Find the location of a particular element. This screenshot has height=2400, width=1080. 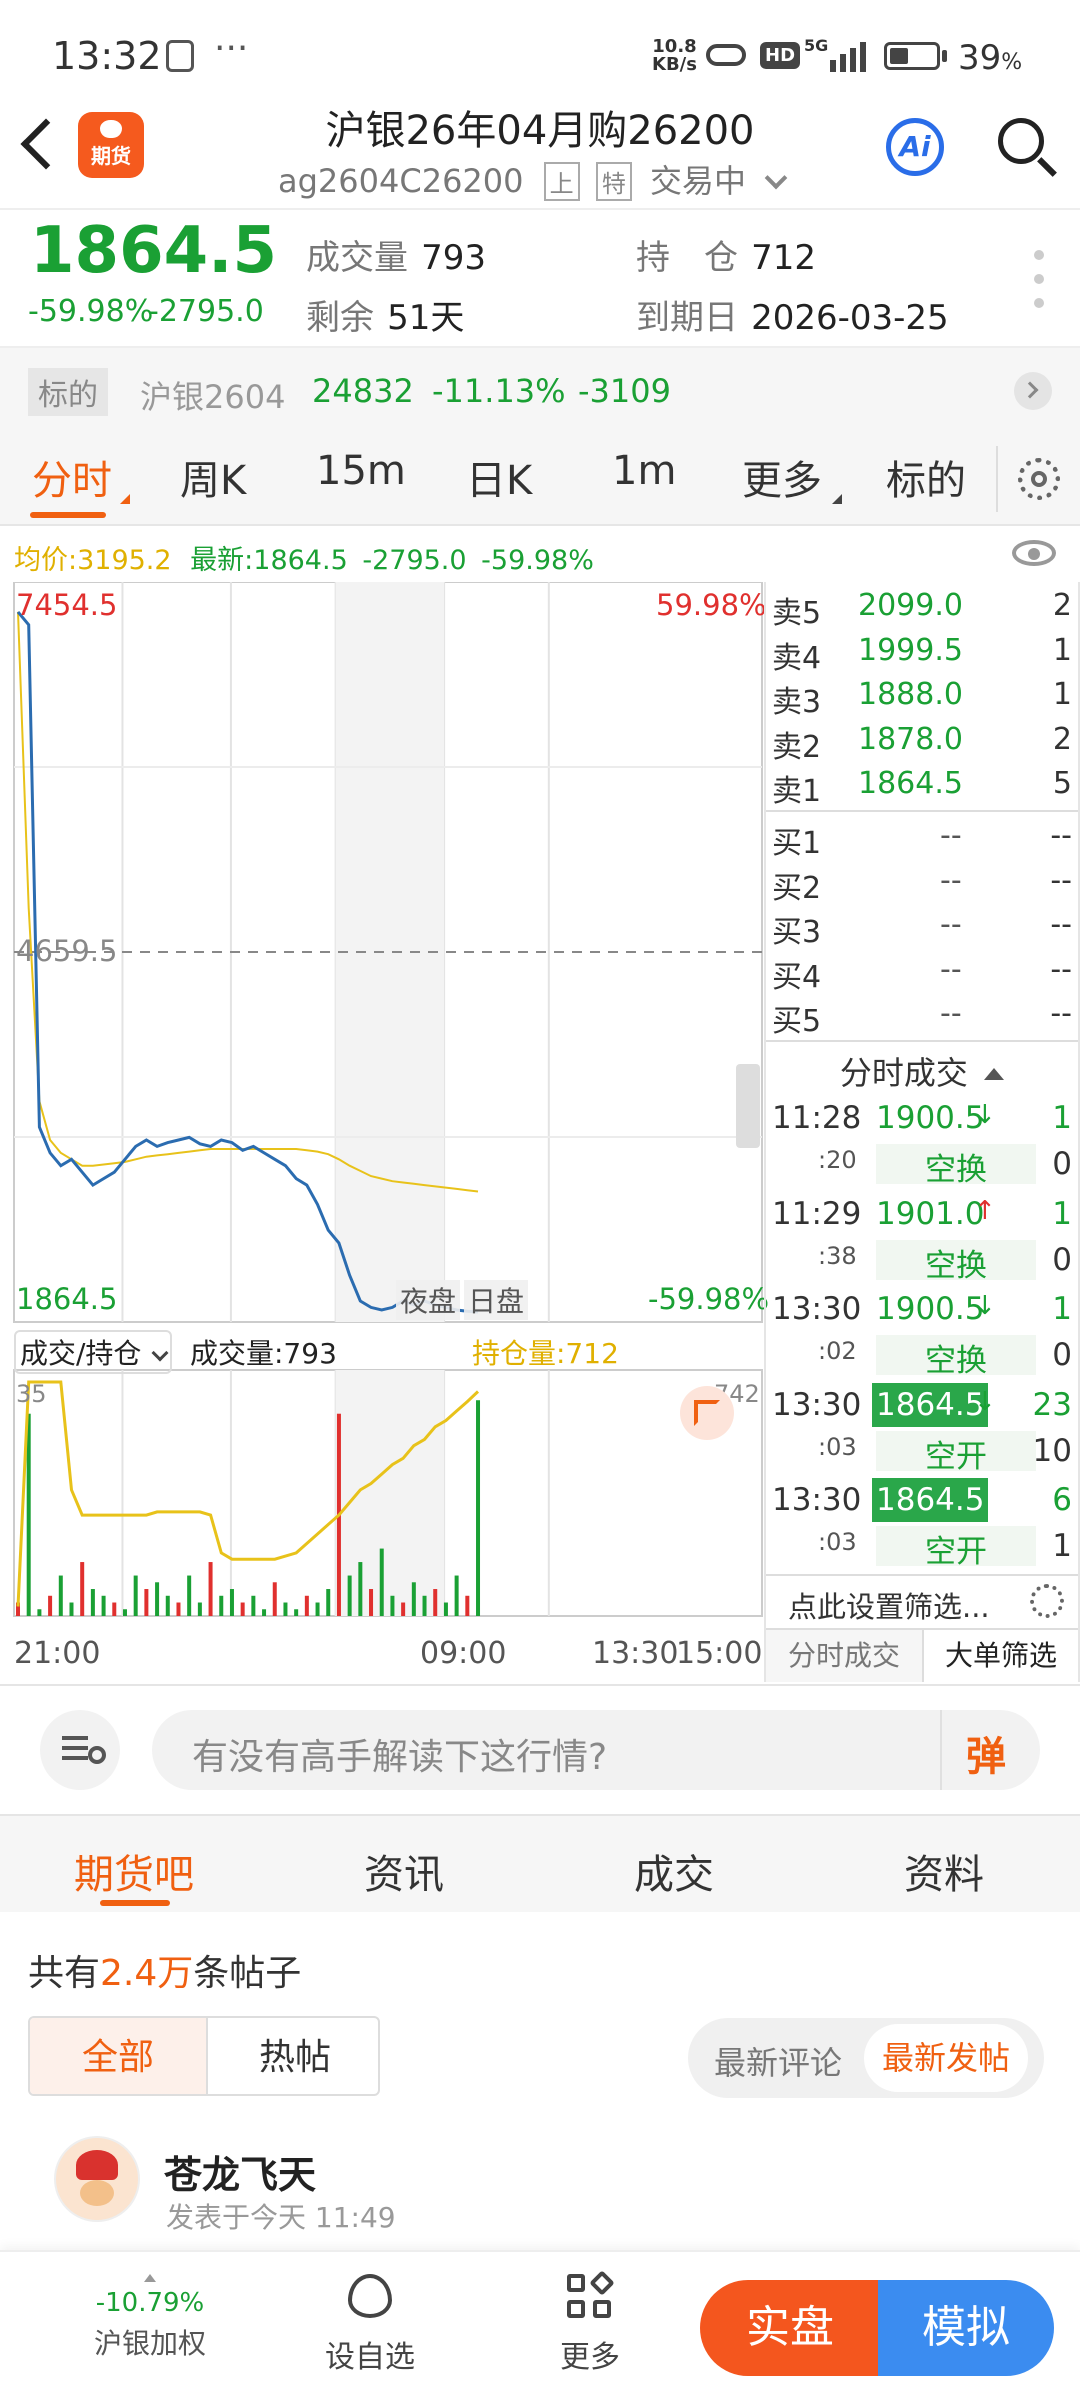

more-vertical-icon is located at coordinates (1039, 280).